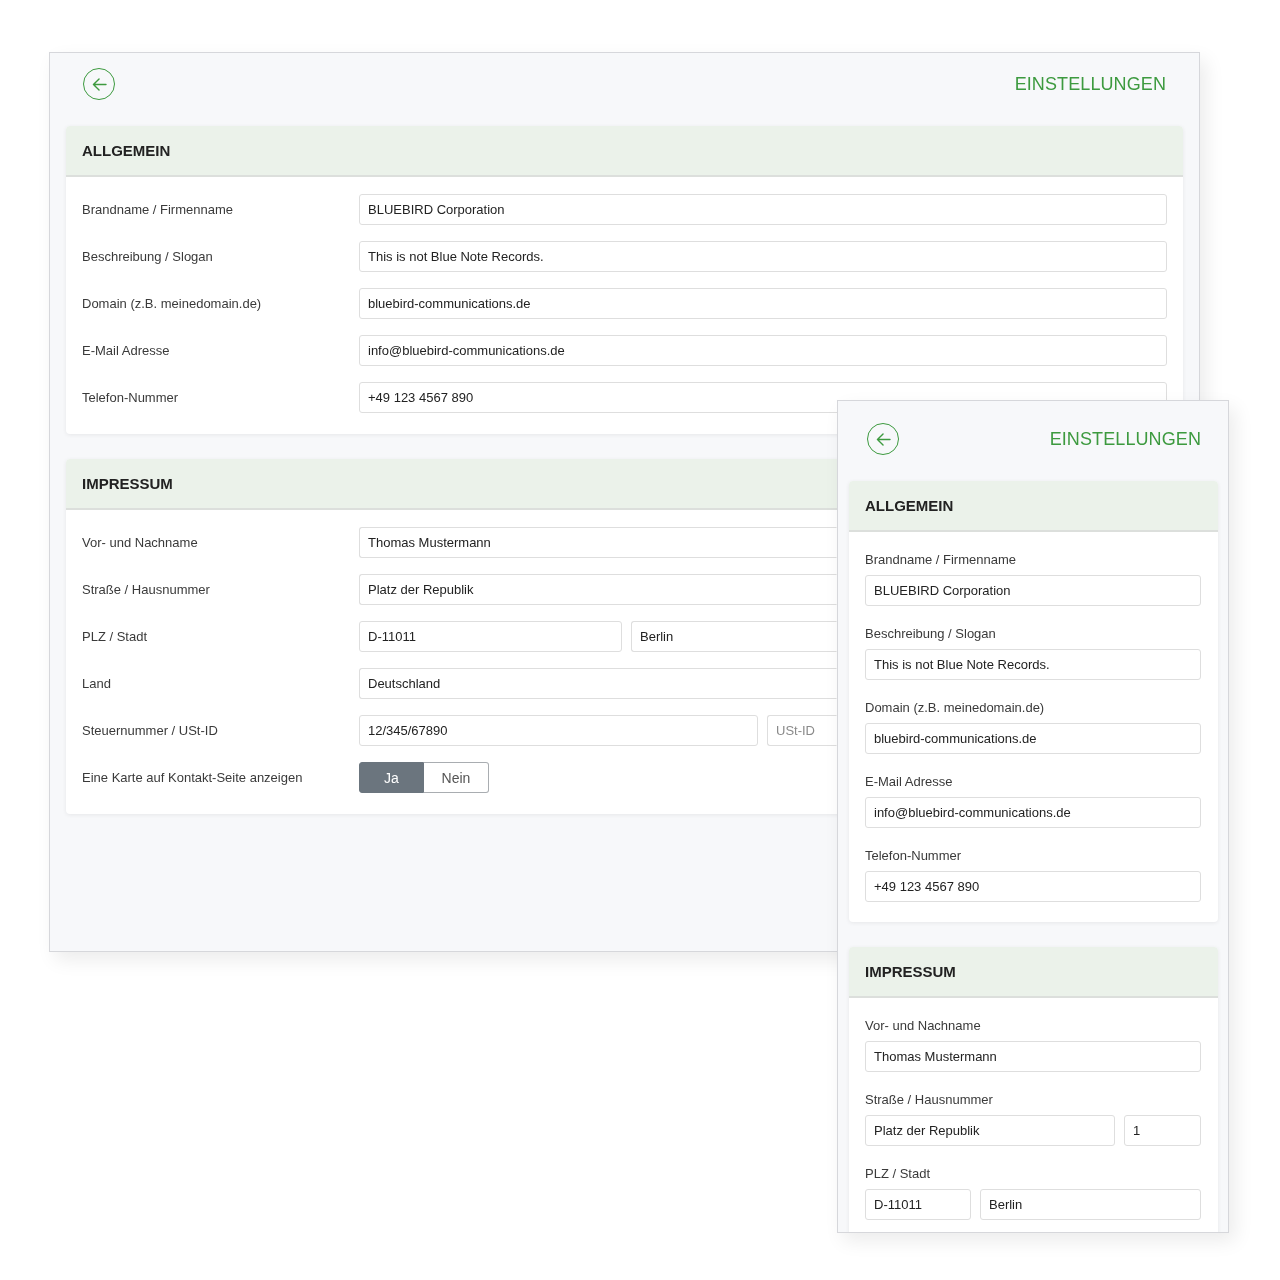  What do you see at coordinates (598, 683) in the screenshot?
I see `text-field: Deutschland` at bounding box center [598, 683].